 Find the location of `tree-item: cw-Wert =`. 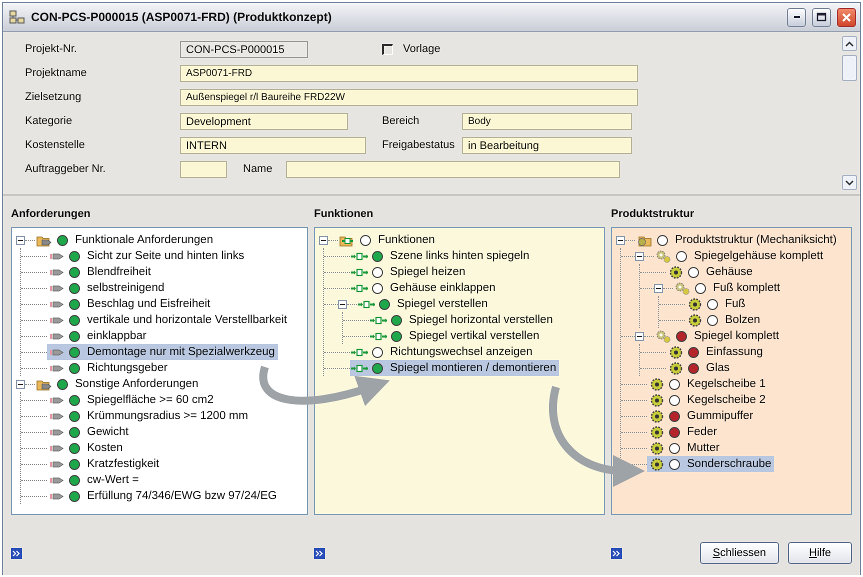

tree-item: cw-Wert = is located at coordinates (94, 480).